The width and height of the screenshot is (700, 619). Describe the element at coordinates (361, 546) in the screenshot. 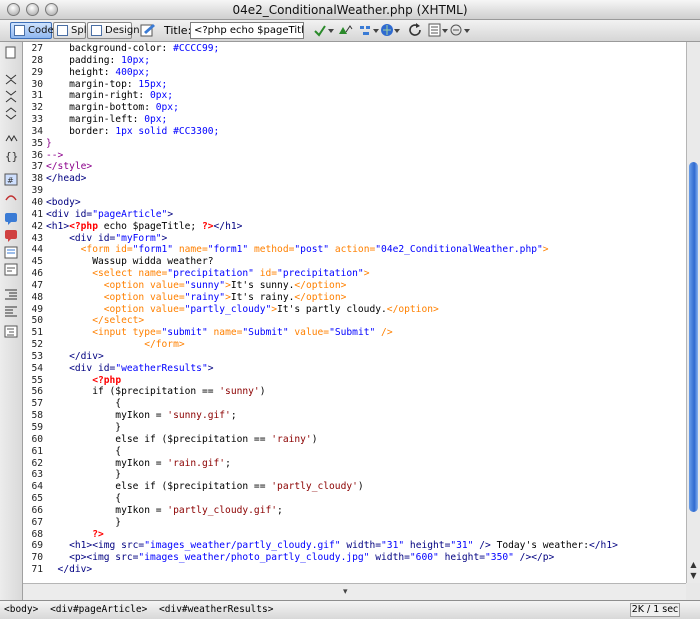

I see `code-token: width=` at that location.